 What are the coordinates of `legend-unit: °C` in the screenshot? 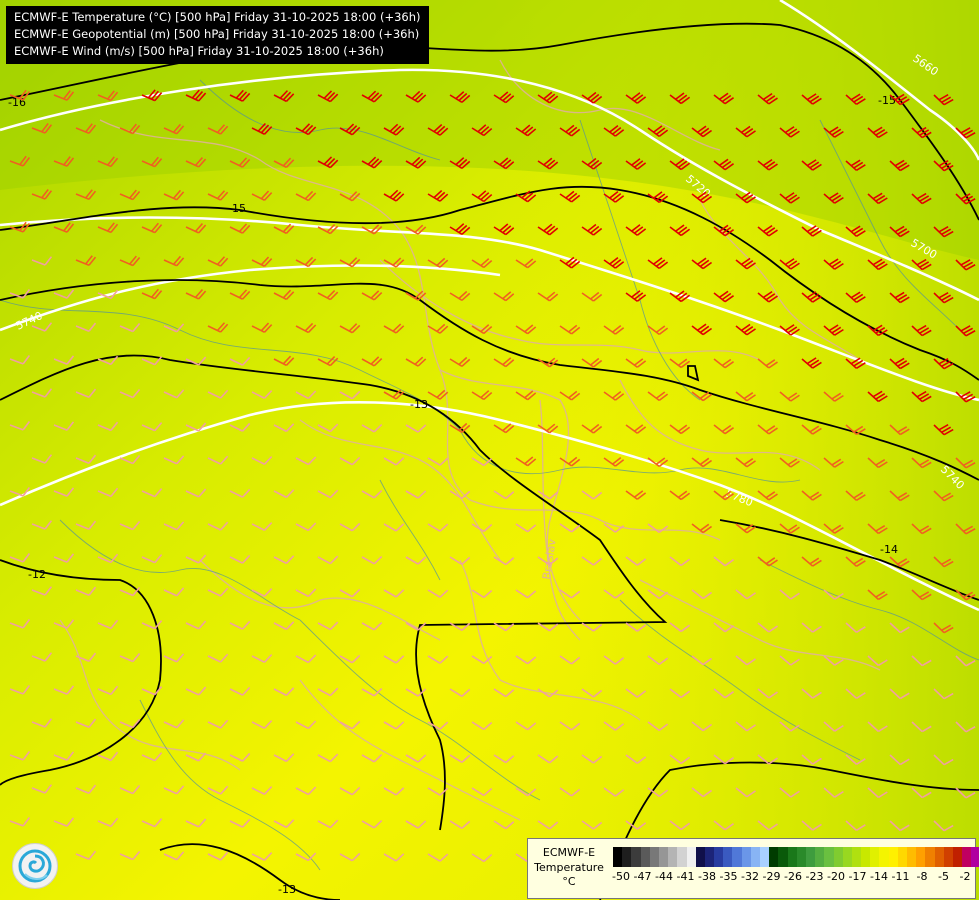 It's located at (569, 881).